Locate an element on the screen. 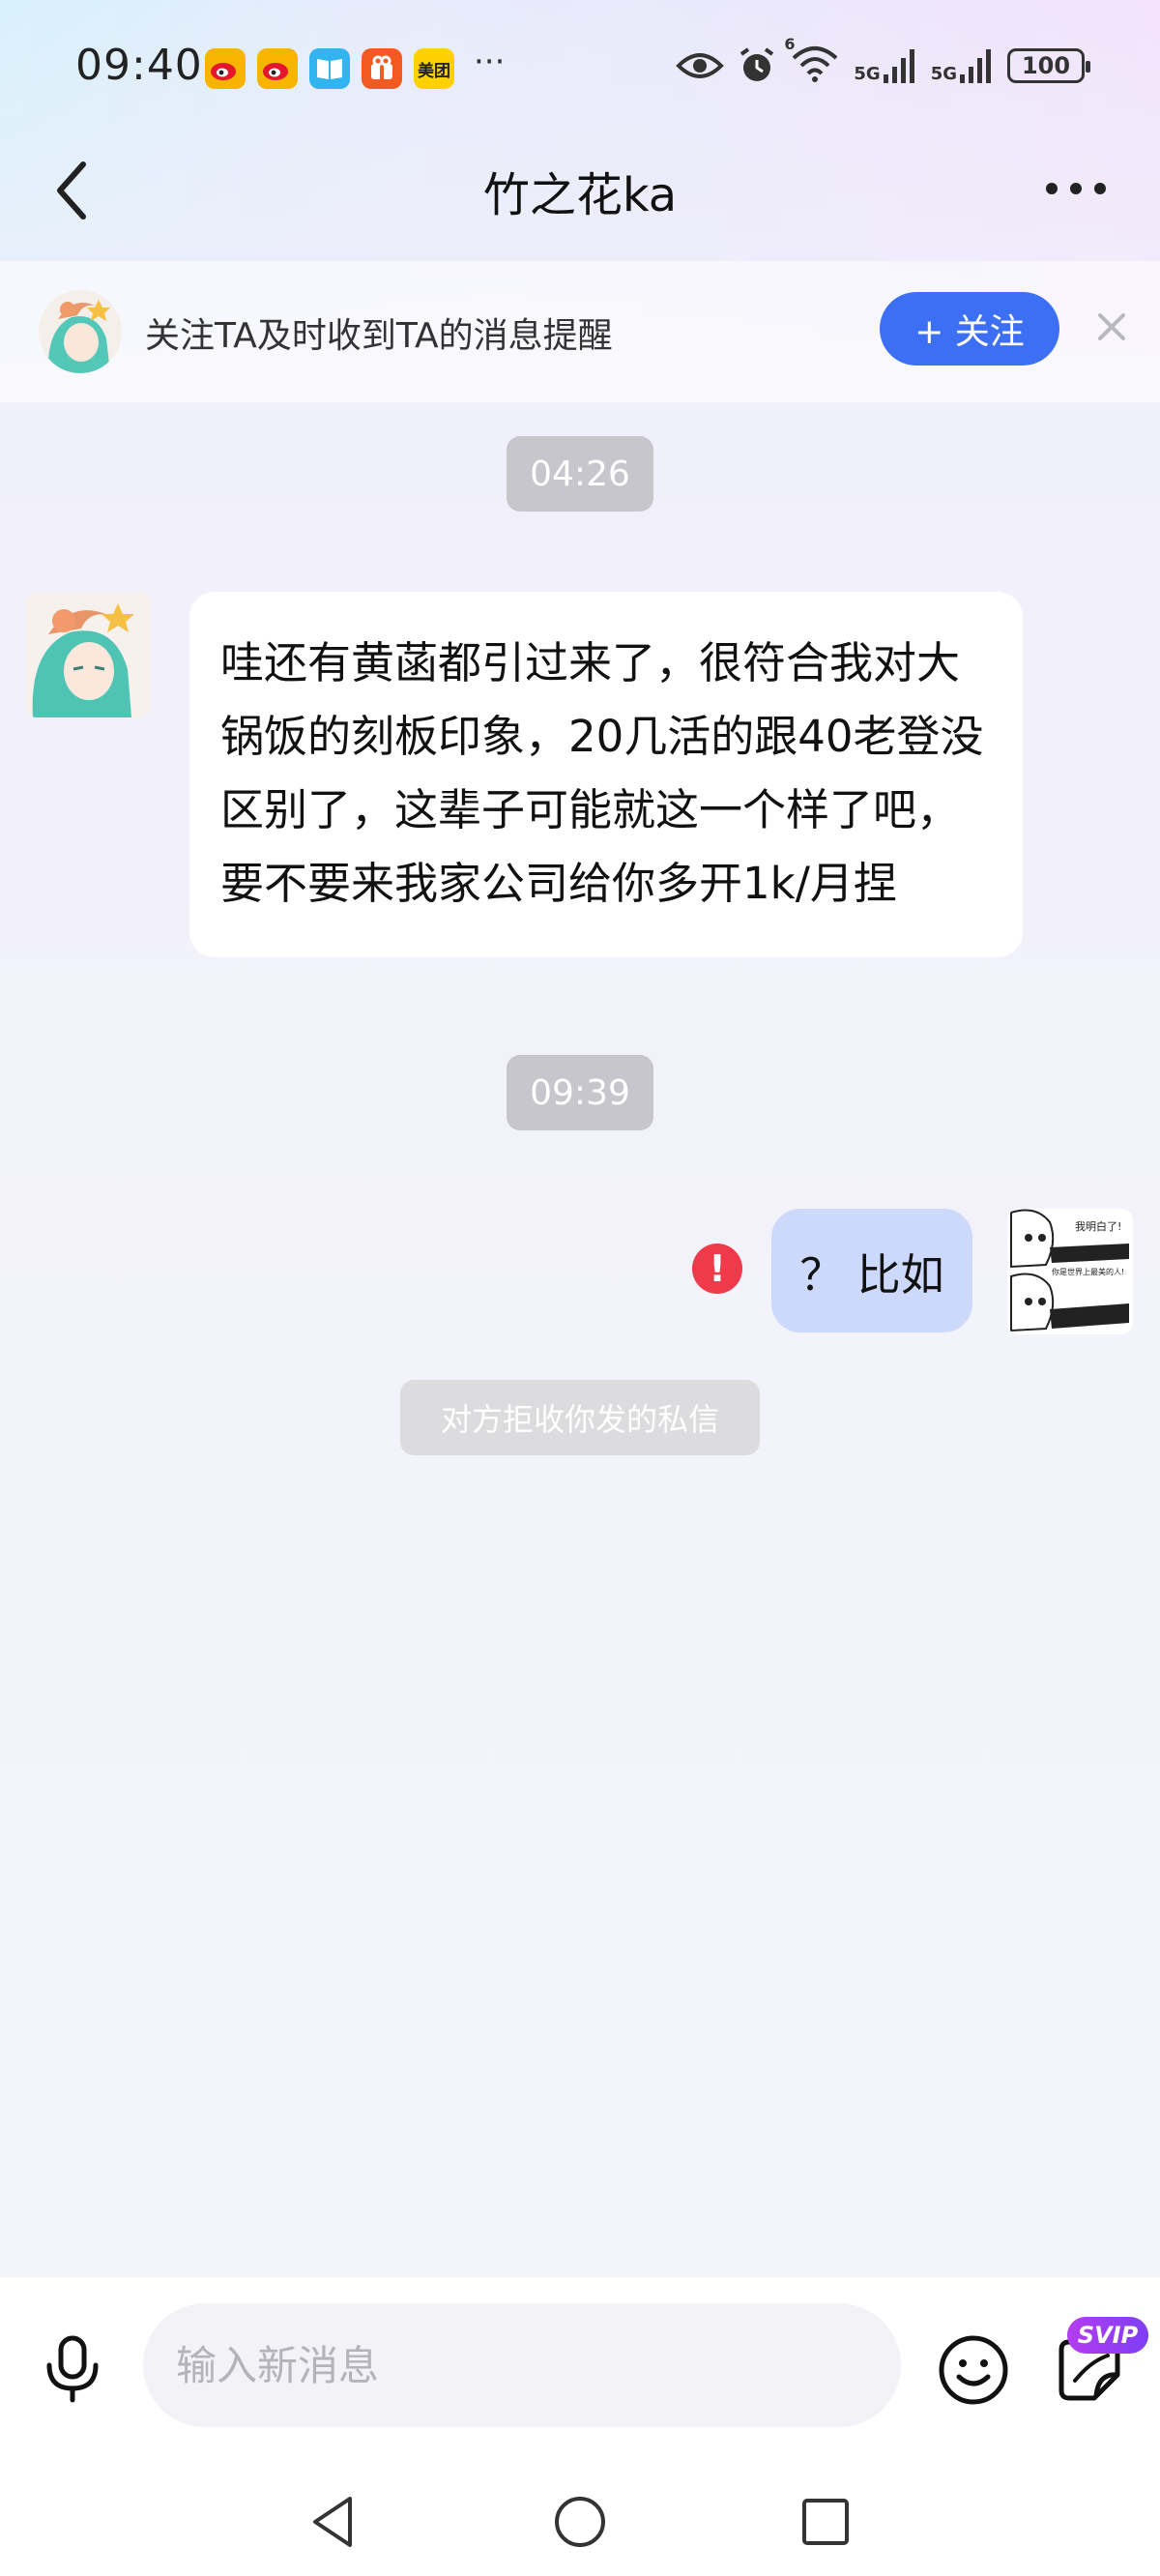 This screenshot has width=1160, height=2576. square-recents-icon is located at coordinates (826, 2522).